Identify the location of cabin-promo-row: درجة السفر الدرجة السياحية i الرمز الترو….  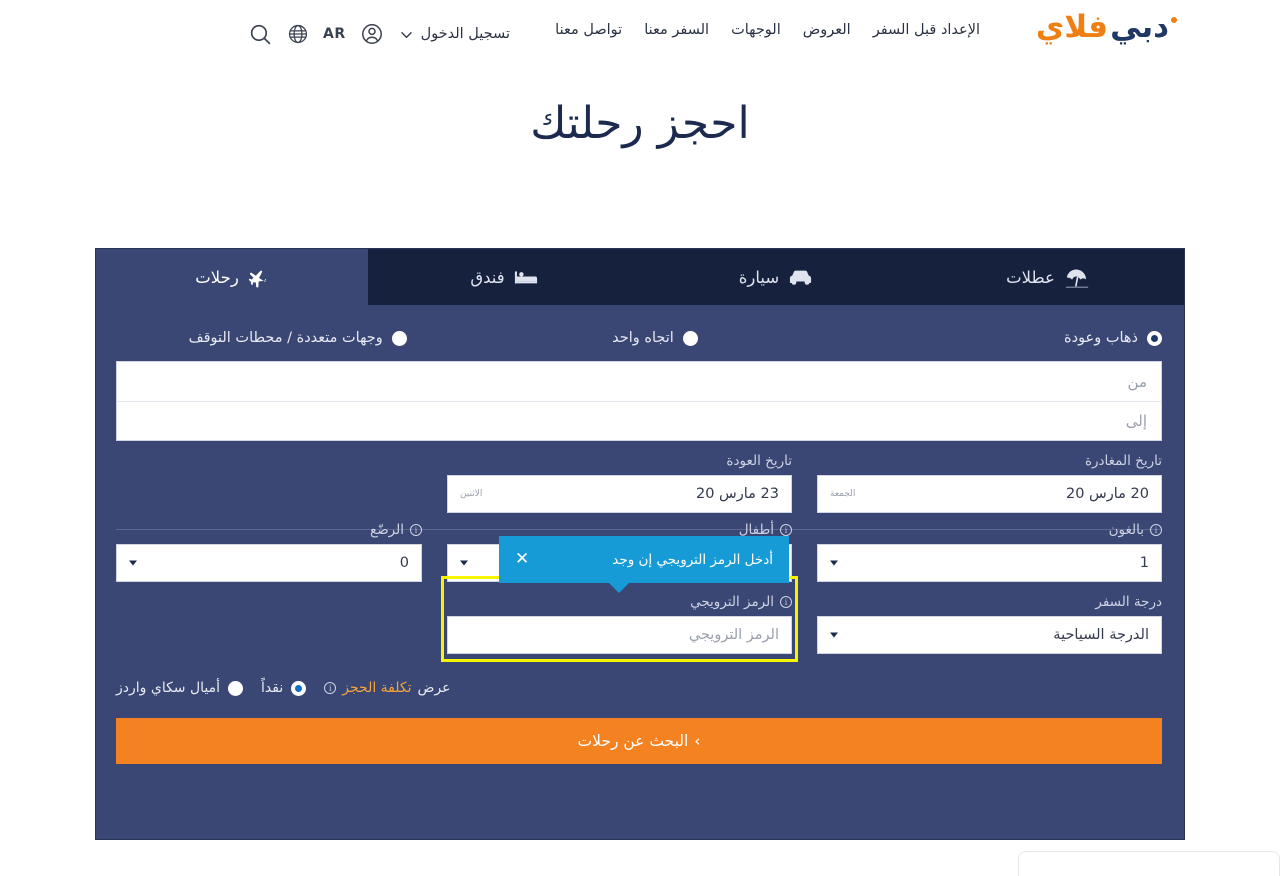
(639, 619).